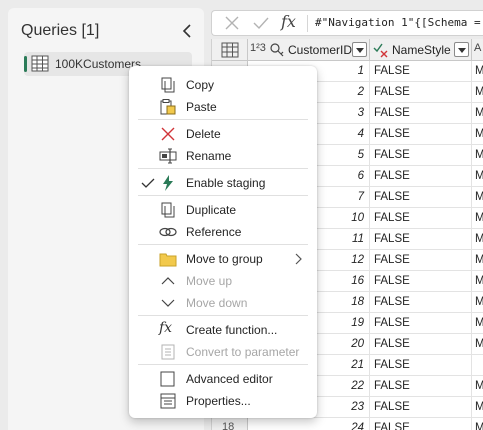 The width and height of the screenshot is (483, 430). What do you see at coordinates (223, 259) in the screenshot?
I see `menu-item-move-to-group: Move to group` at bounding box center [223, 259].